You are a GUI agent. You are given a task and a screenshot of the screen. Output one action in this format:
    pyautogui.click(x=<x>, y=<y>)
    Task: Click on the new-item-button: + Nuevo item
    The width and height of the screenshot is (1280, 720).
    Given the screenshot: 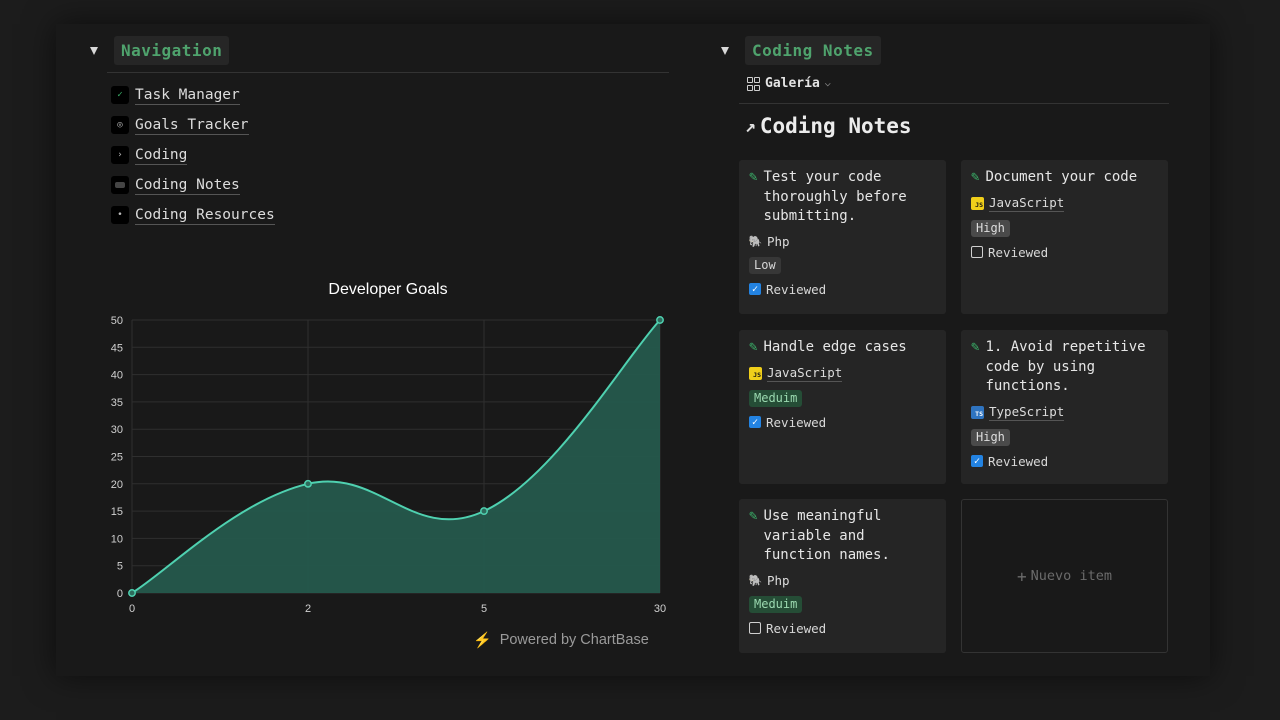 What is the action you would take?
    pyautogui.click(x=1064, y=576)
    